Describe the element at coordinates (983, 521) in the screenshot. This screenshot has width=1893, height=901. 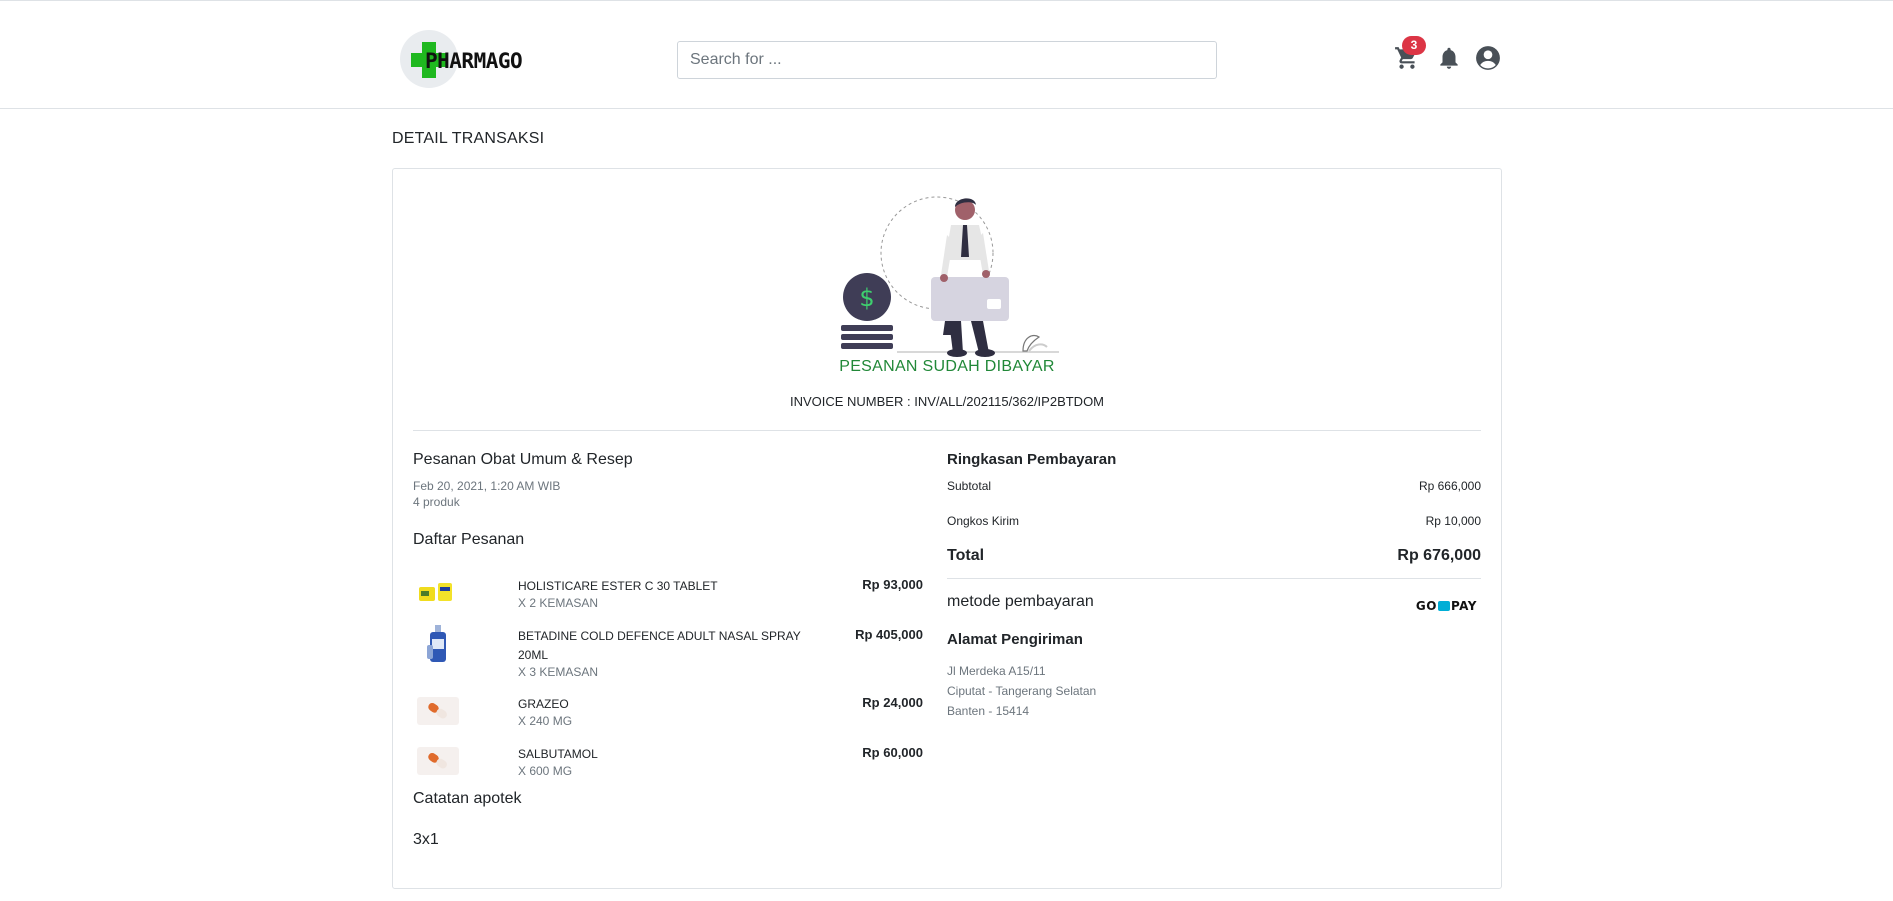
I see `shipping-label: Ongkos Kirim` at that location.